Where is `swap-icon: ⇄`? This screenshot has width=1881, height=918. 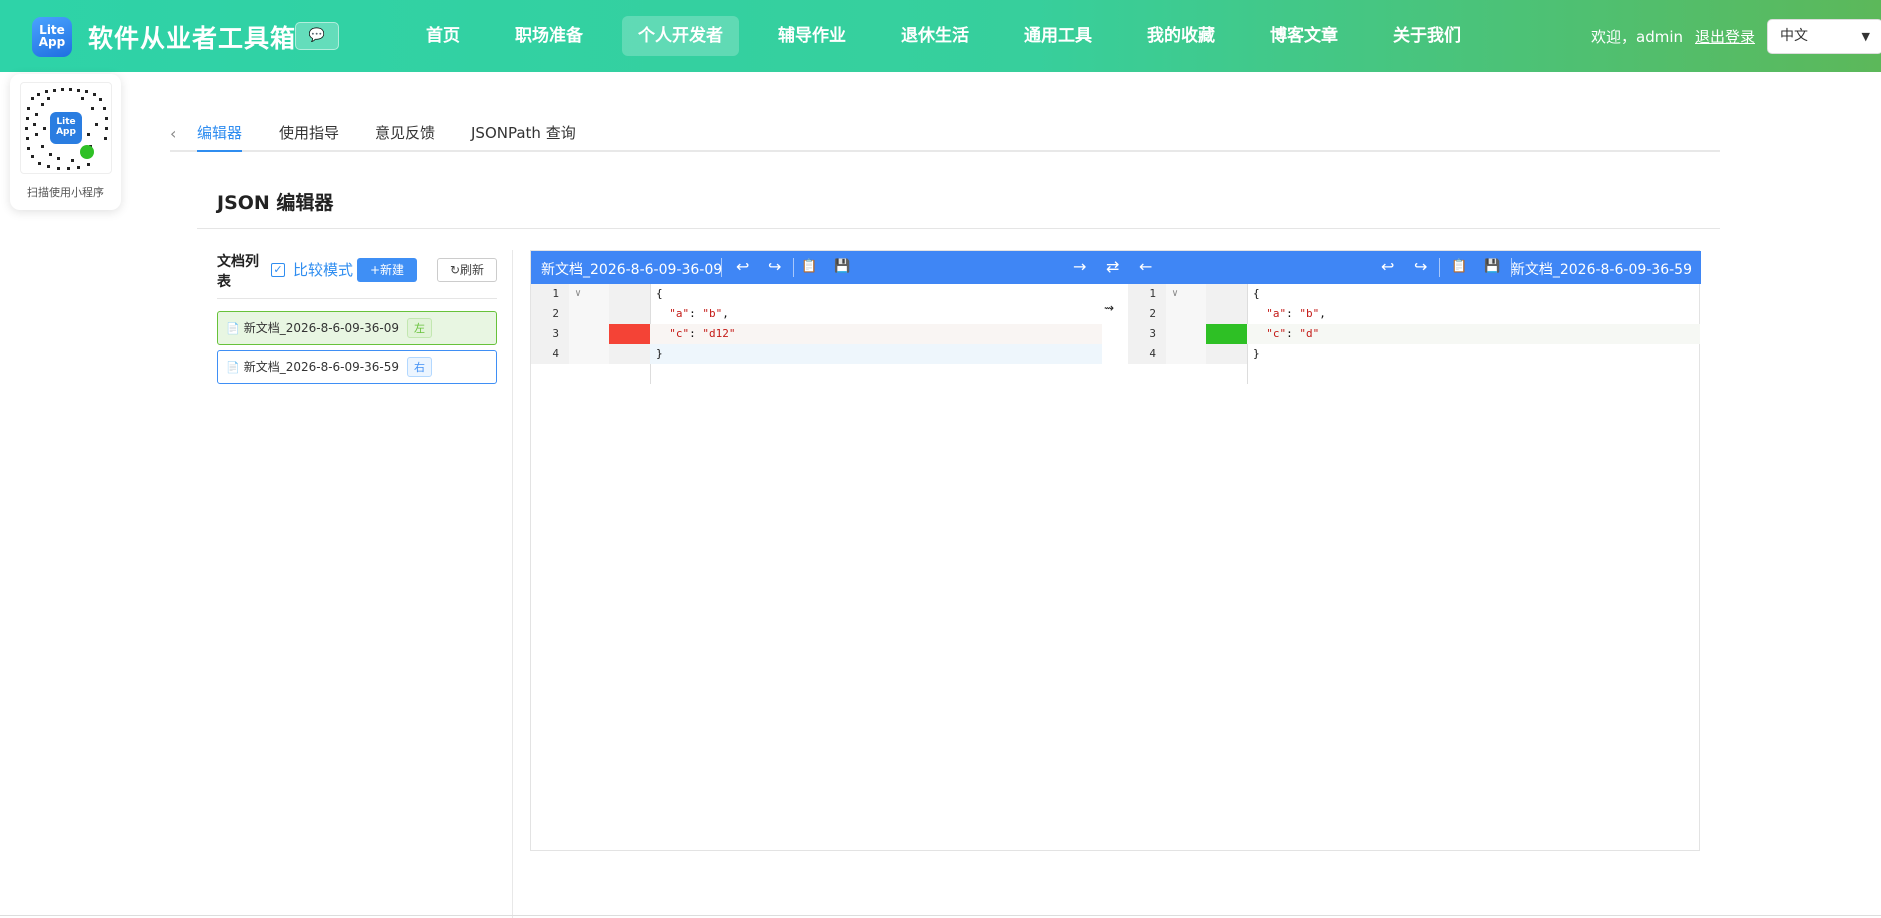
swap-icon: ⇄ is located at coordinates (1112, 266).